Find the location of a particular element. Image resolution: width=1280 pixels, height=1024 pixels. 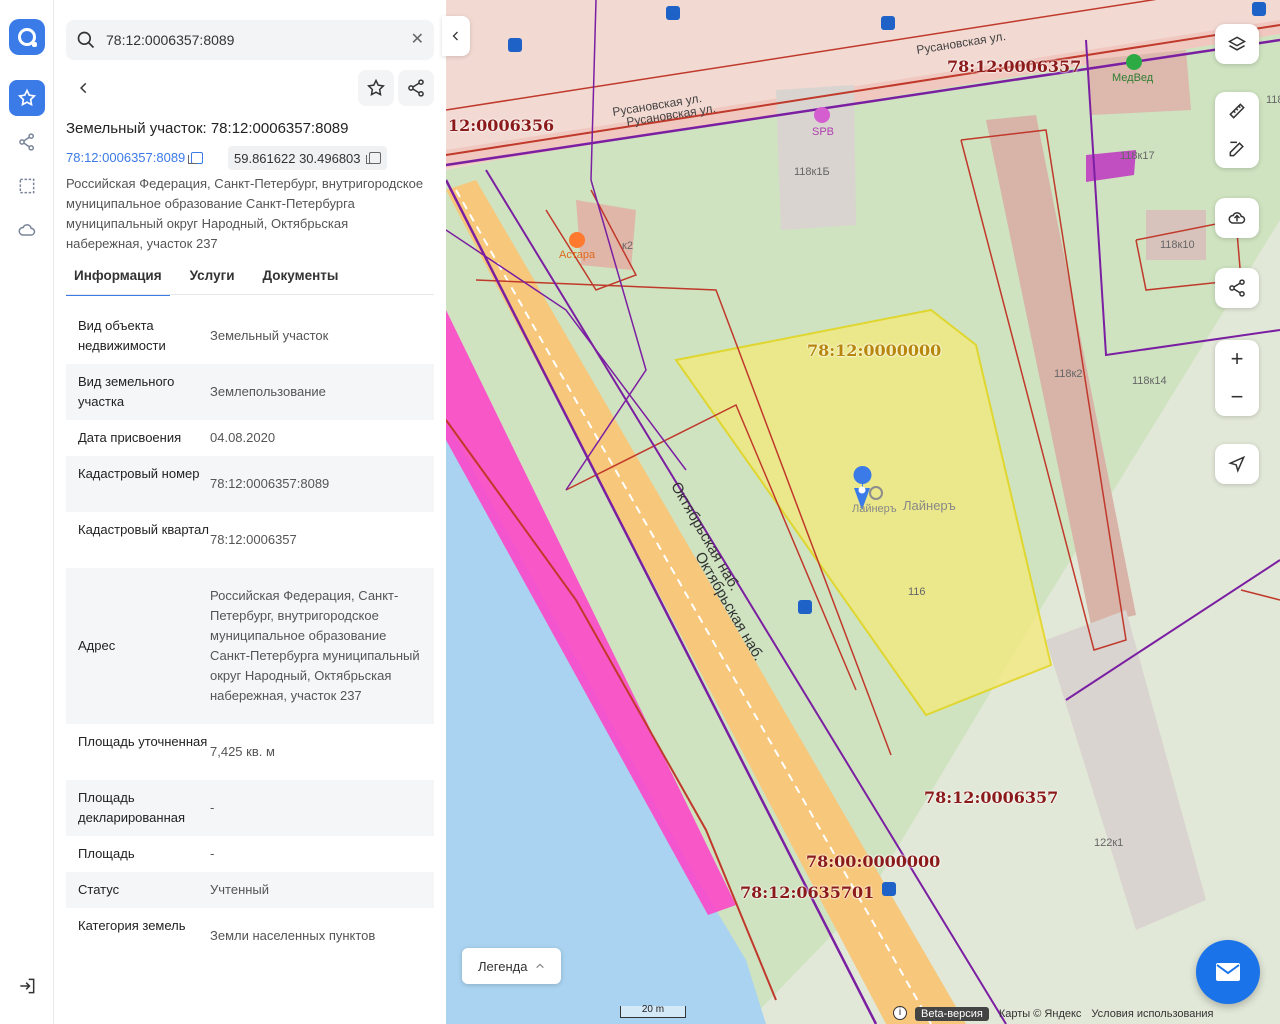

spb-marker-icon is located at coordinates (822, 115).